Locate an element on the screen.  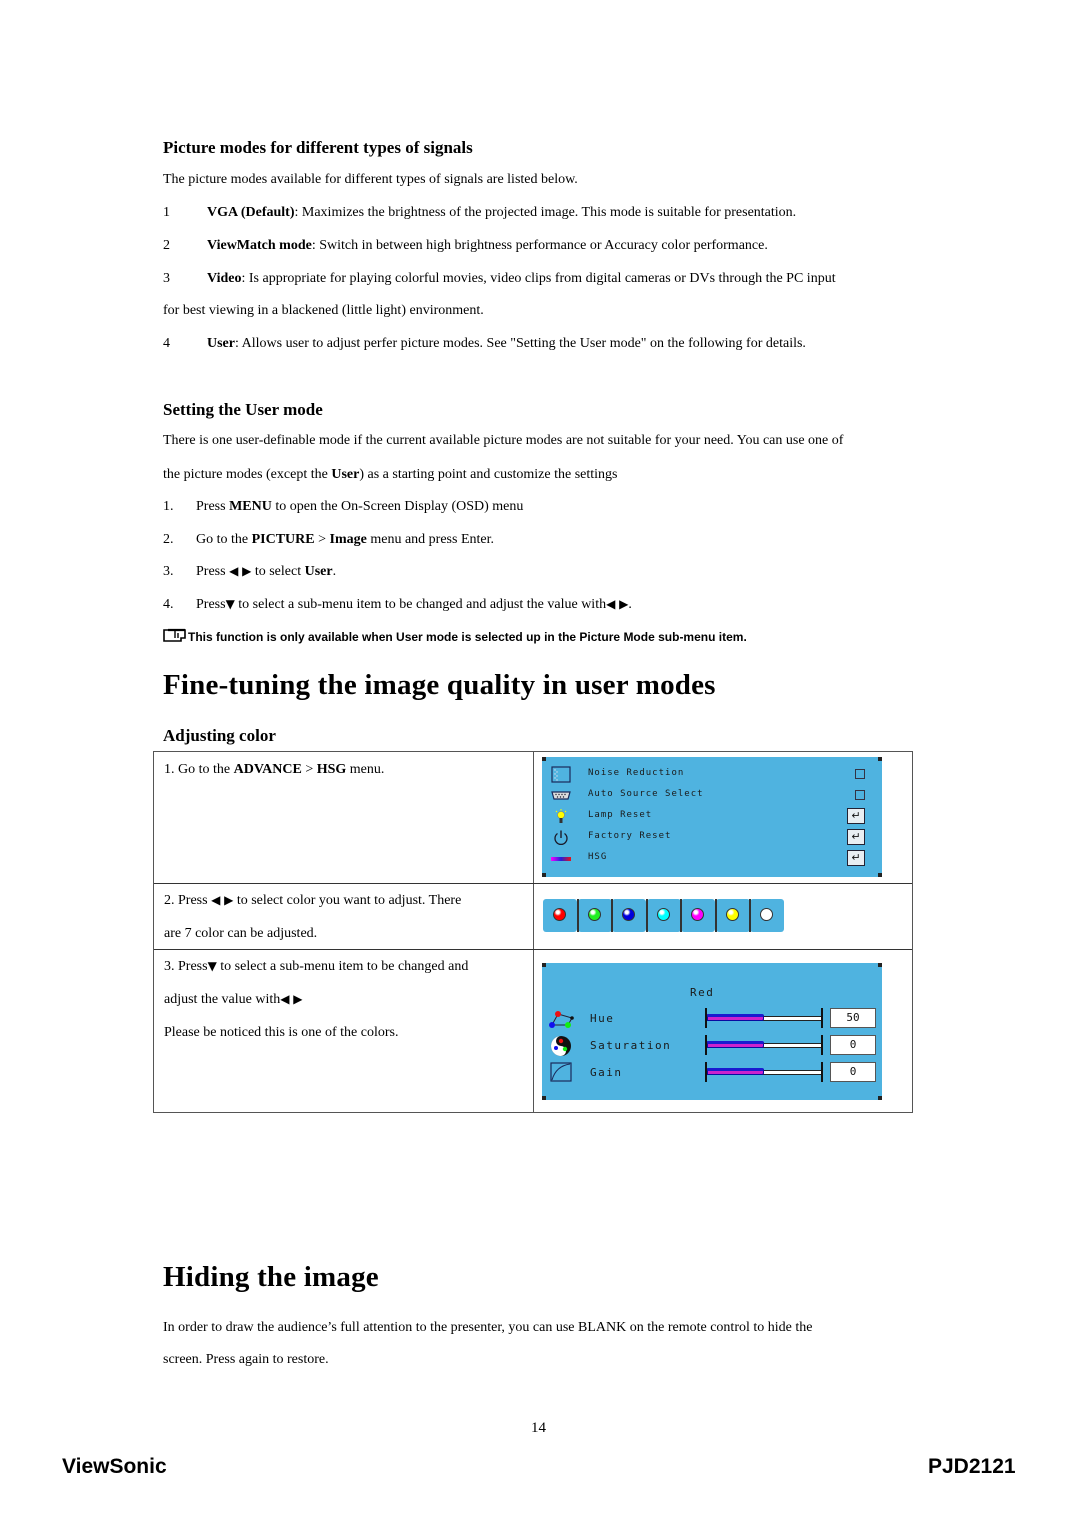
hsg-row-hue: Hue 50 is located at coordinates (712, 1018).